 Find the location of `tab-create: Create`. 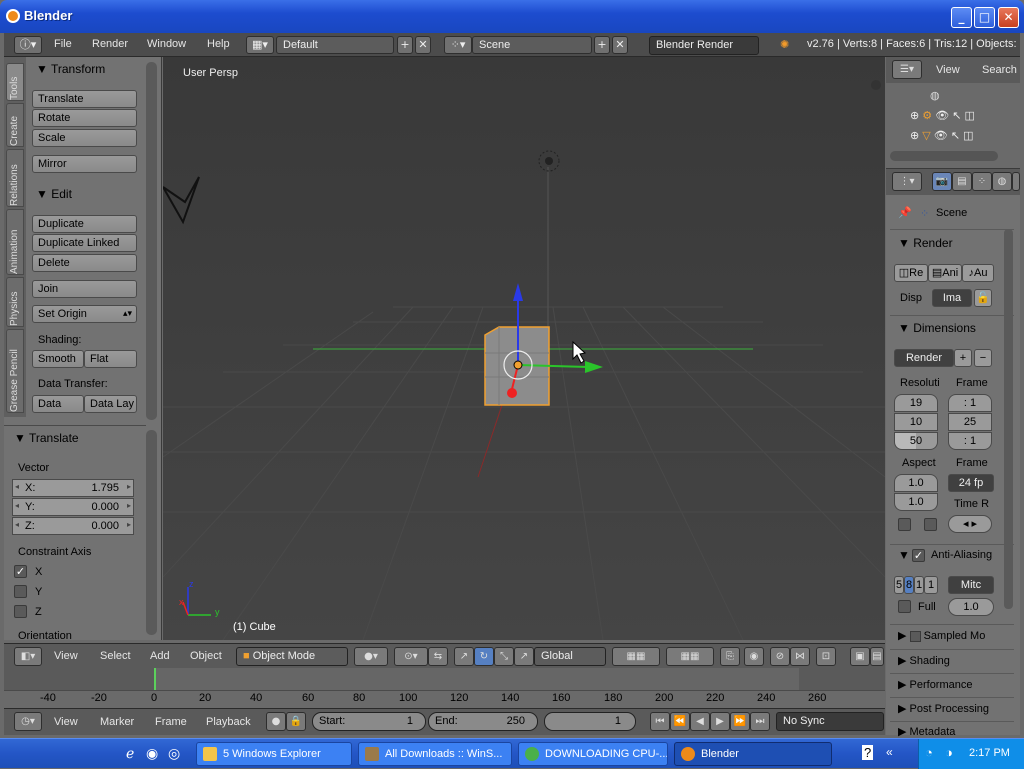

tab-create: Create is located at coordinates (15, 125).